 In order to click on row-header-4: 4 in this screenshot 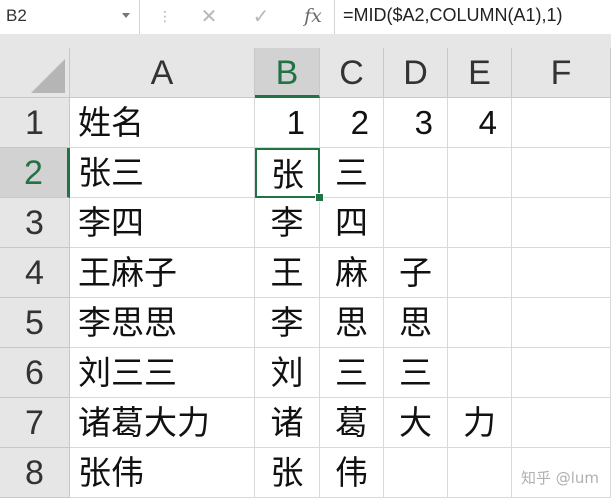, I will do `click(35, 273)`.